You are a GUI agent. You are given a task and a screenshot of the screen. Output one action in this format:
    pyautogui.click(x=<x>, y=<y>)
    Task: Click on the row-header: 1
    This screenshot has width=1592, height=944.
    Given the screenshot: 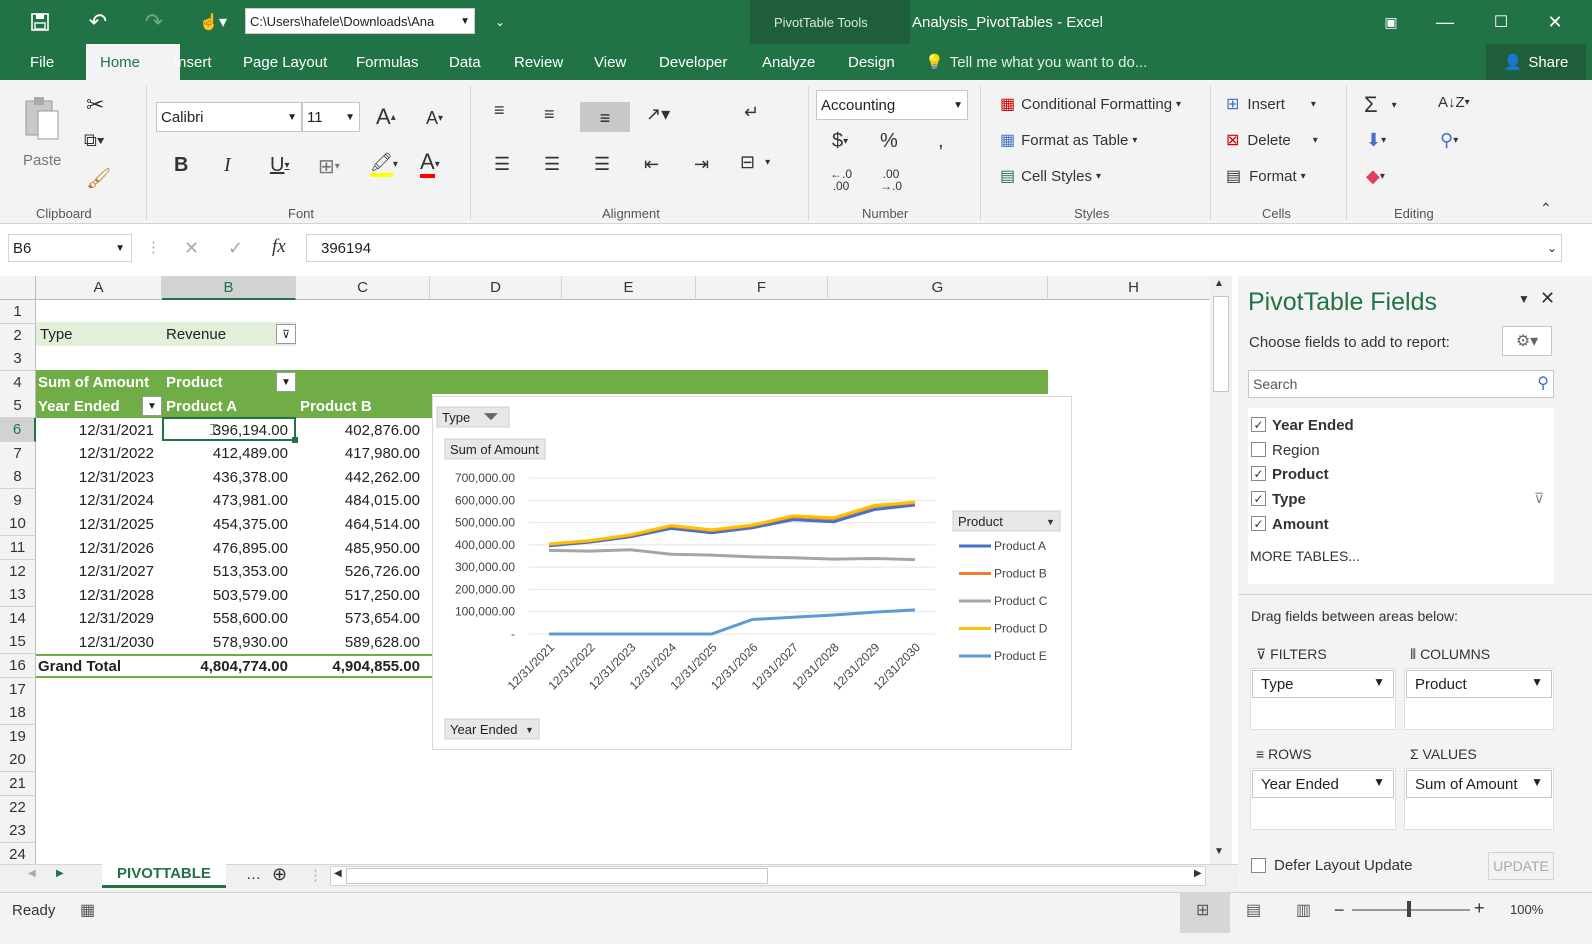 What is the action you would take?
    pyautogui.click(x=18, y=312)
    